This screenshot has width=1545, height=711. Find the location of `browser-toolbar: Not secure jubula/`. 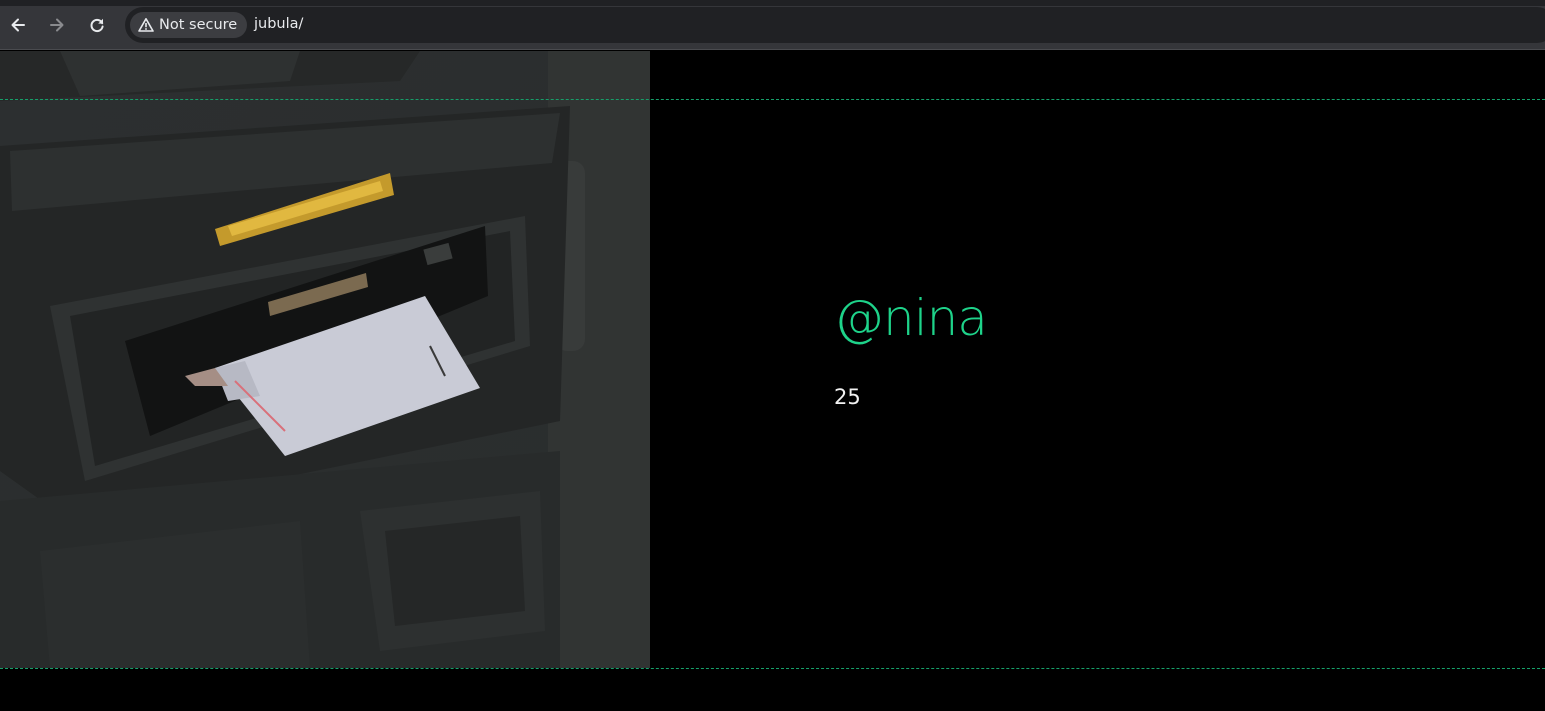

browser-toolbar: Not secure jubula/ is located at coordinates (772, 25).